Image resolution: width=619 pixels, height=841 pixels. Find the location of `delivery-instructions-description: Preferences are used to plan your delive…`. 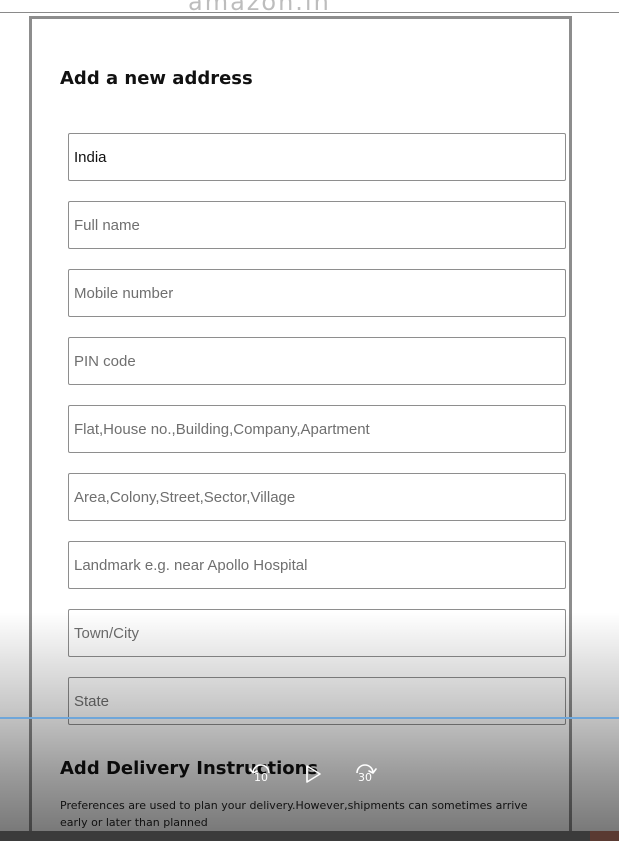

delivery-instructions-description: Preferences are used to plan your delive… is located at coordinates (294, 814).